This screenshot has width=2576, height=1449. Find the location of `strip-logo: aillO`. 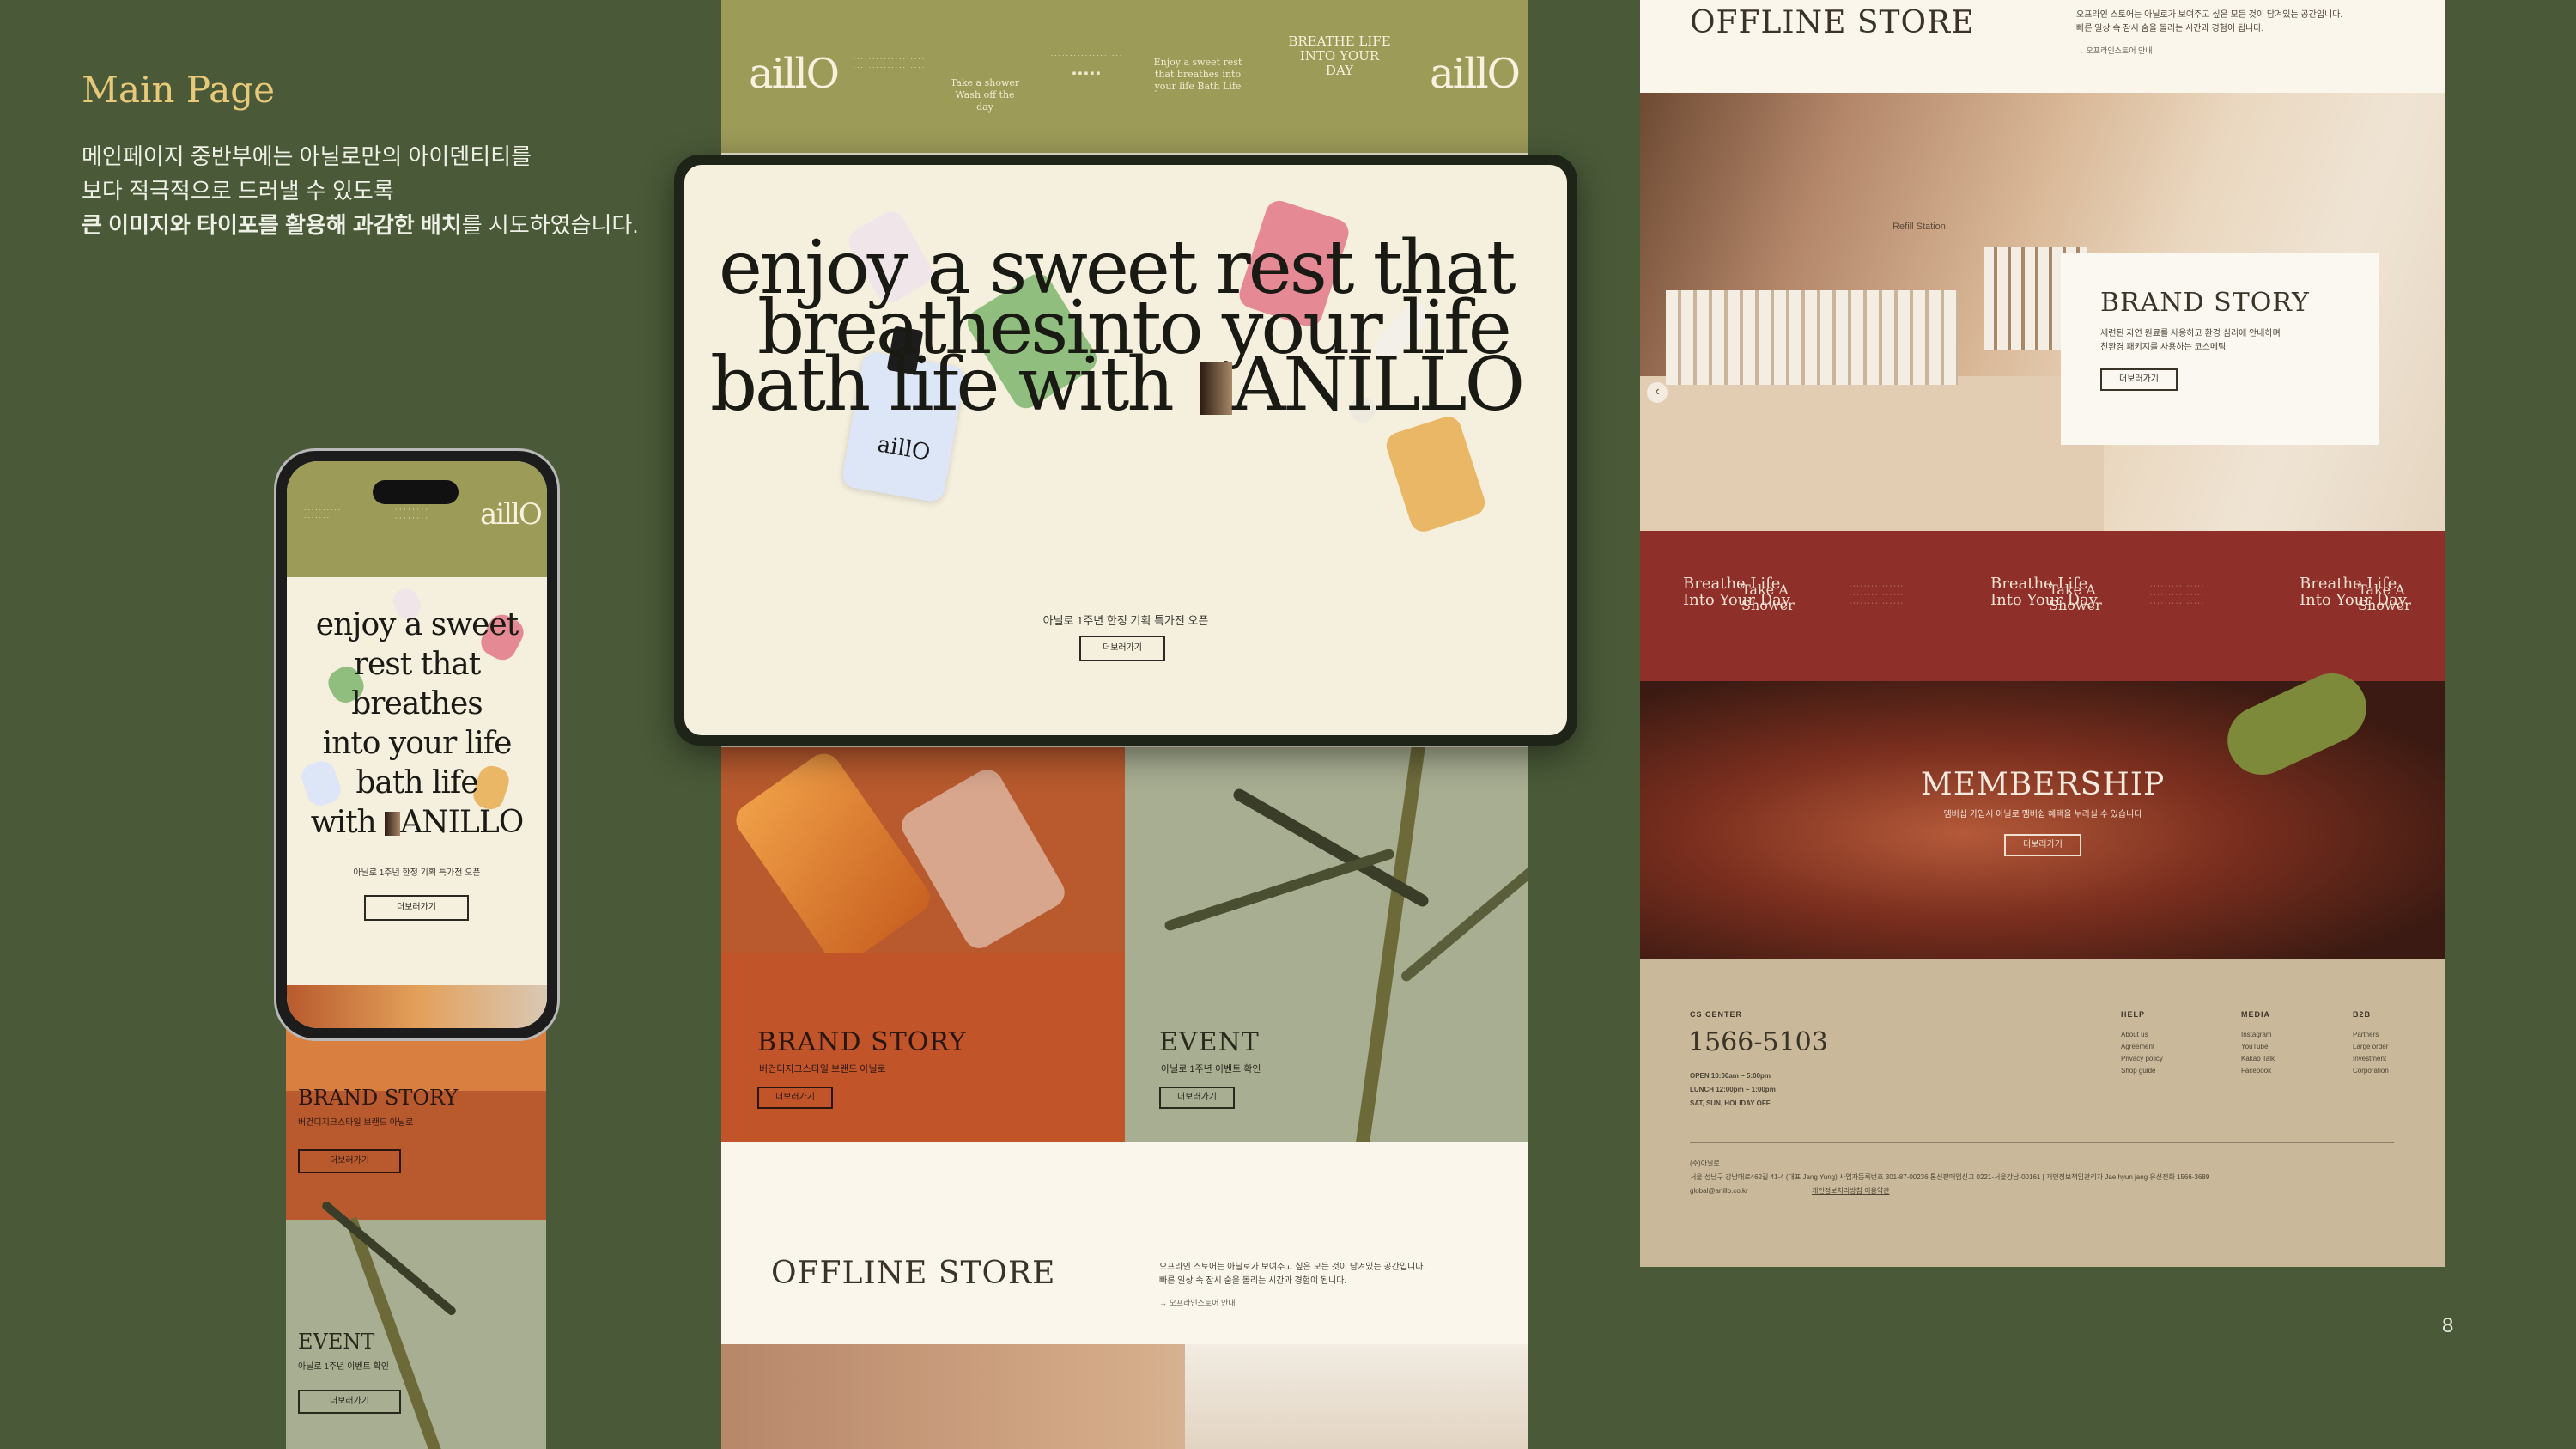

strip-logo: aillO is located at coordinates (794, 74).